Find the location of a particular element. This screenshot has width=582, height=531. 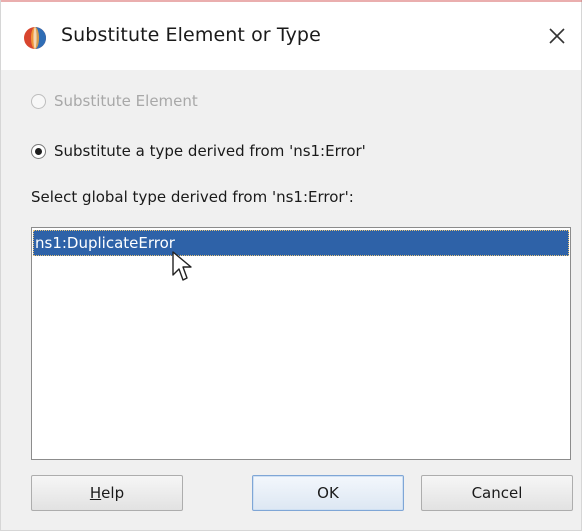

close-button is located at coordinates (557, 36).